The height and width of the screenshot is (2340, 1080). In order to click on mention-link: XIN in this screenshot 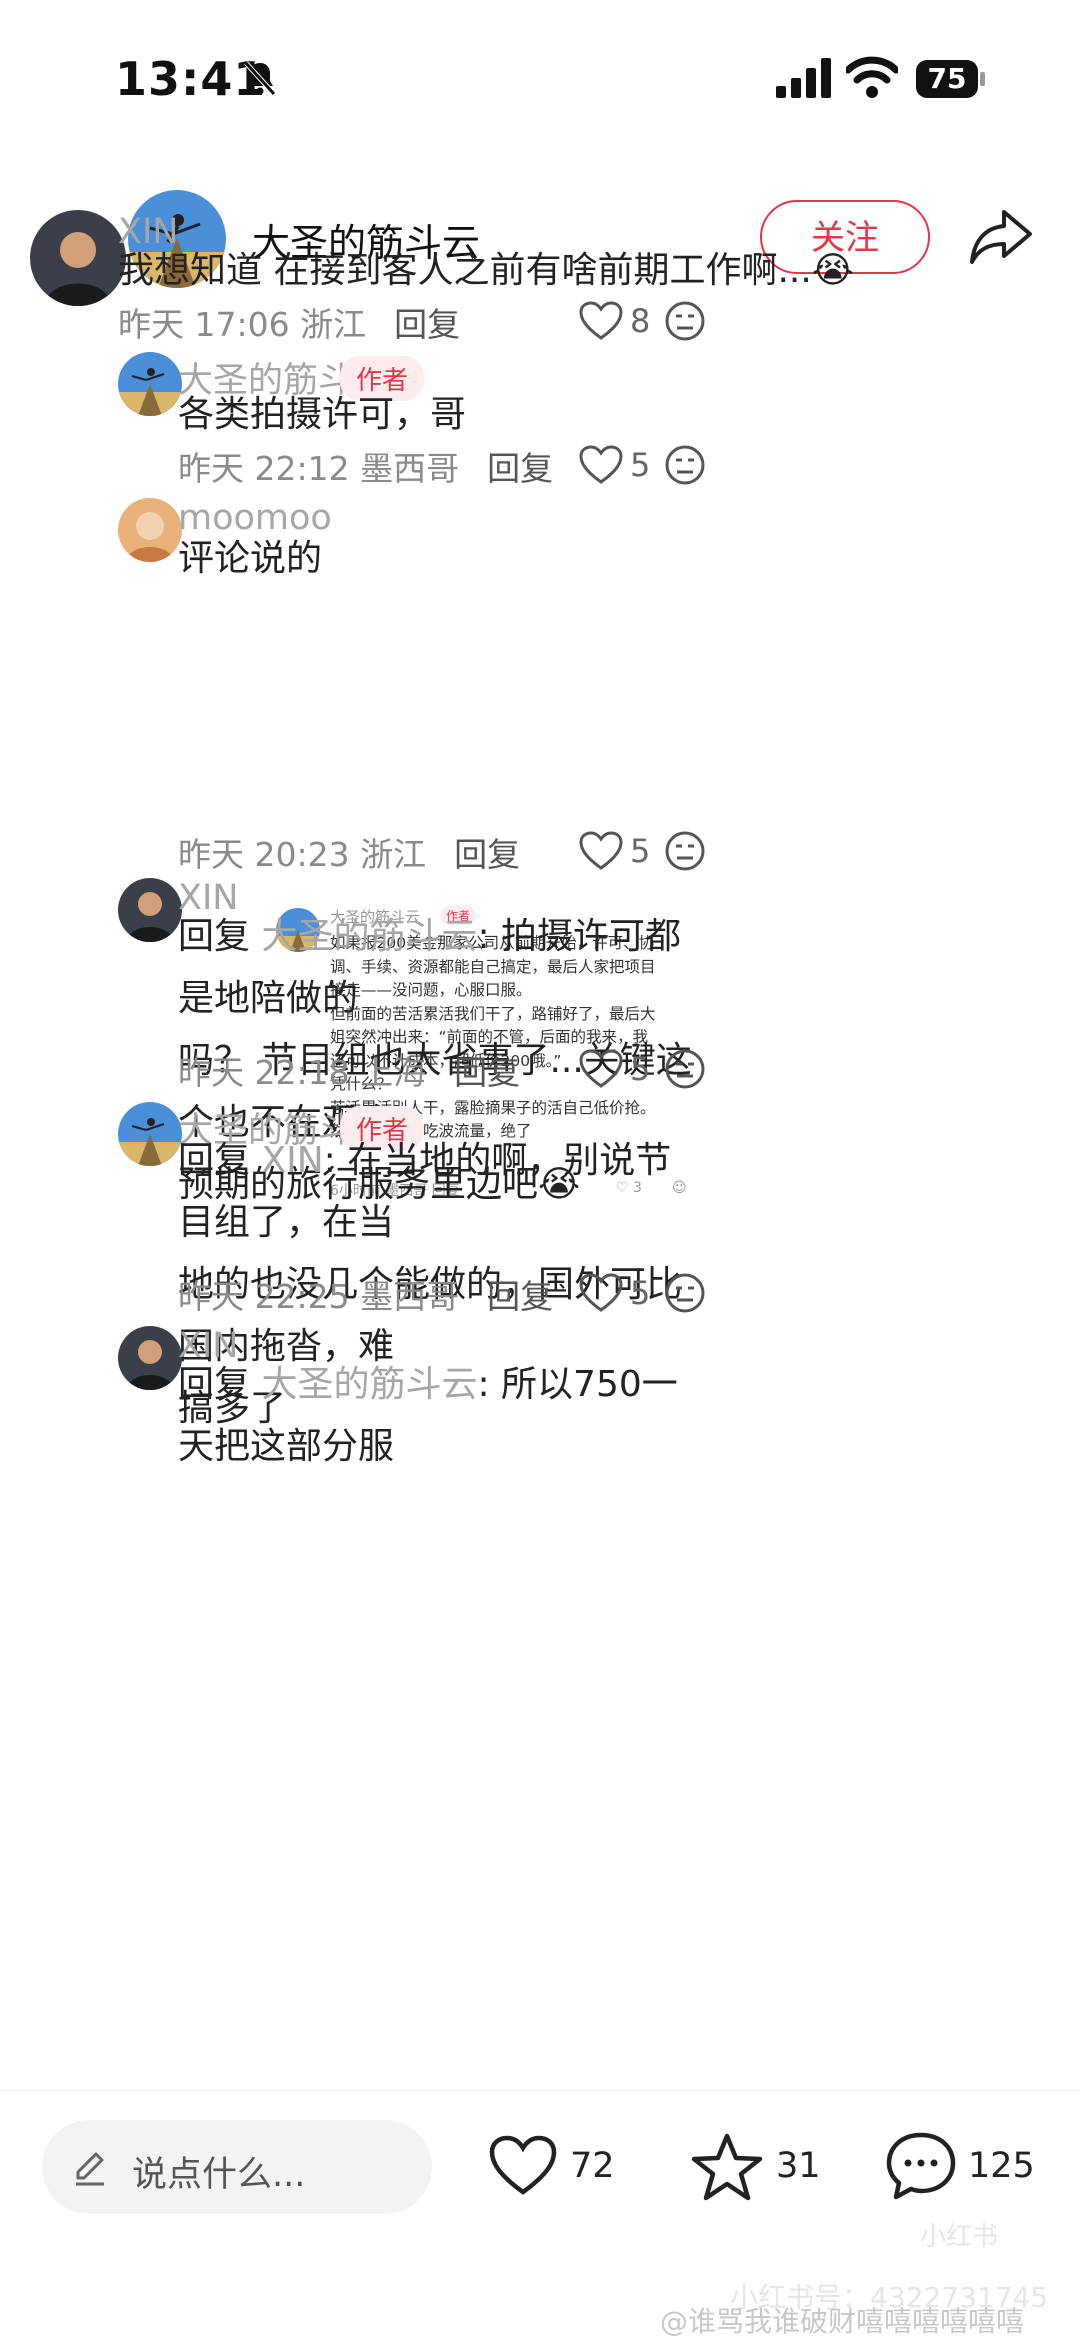, I will do `click(292, 1160)`.